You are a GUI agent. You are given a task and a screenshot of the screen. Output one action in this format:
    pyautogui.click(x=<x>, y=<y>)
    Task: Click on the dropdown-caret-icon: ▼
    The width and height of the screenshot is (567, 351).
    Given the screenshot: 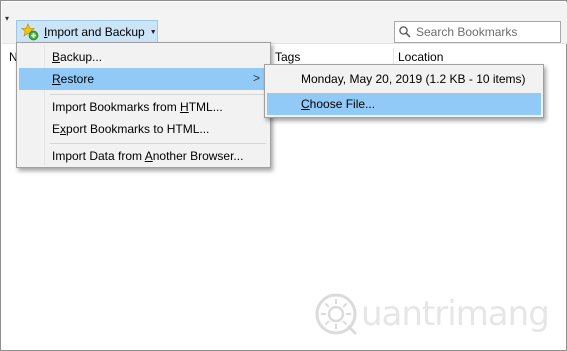 What is the action you would take?
    pyautogui.click(x=153, y=32)
    